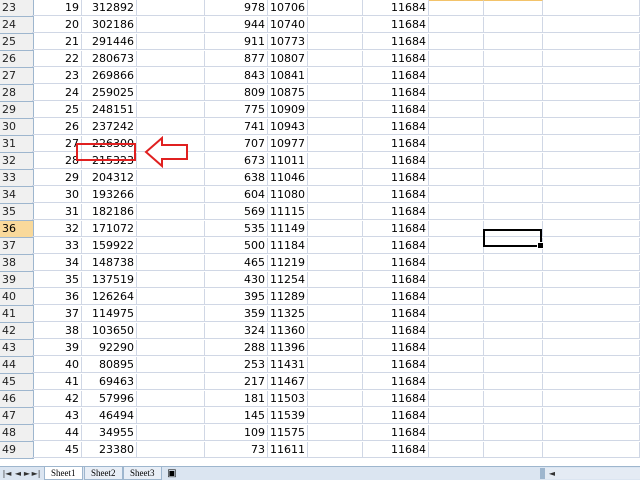 This screenshot has width=640, height=480. What do you see at coordinates (57, 399) in the screenshot?
I see `cell-period: 42` at bounding box center [57, 399].